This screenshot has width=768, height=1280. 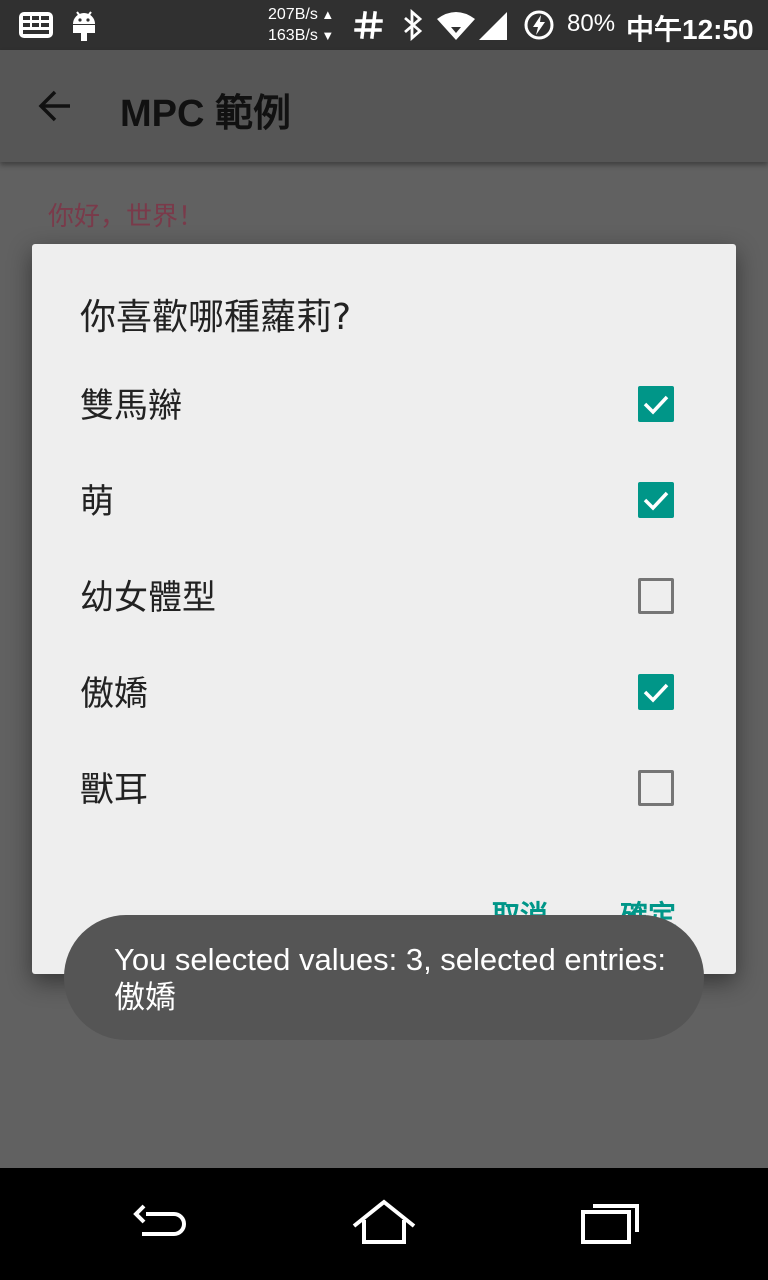 What do you see at coordinates (160, 1224) in the screenshot?
I see `back-nav-icon` at bounding box center [160, 1224].